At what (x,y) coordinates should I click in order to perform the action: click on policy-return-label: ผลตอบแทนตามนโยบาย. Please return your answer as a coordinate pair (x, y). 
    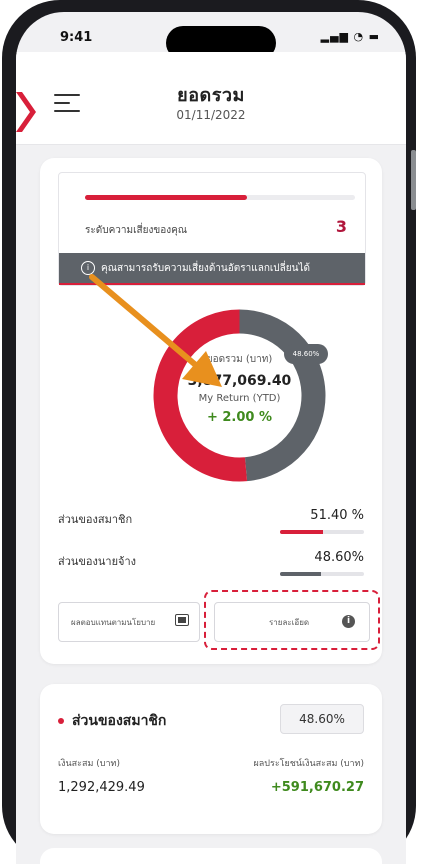
    Looking at the image, I should click on (113, 622).